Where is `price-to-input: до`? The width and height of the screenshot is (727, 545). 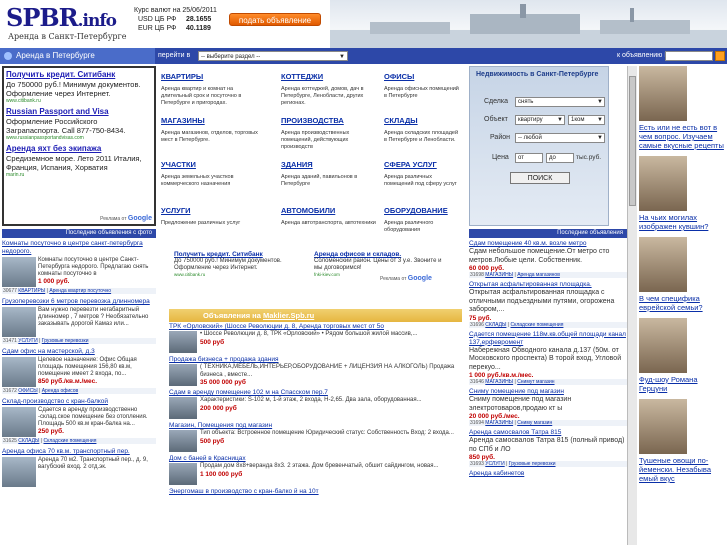
price-to-input: до is located at coordinates (560, 158).